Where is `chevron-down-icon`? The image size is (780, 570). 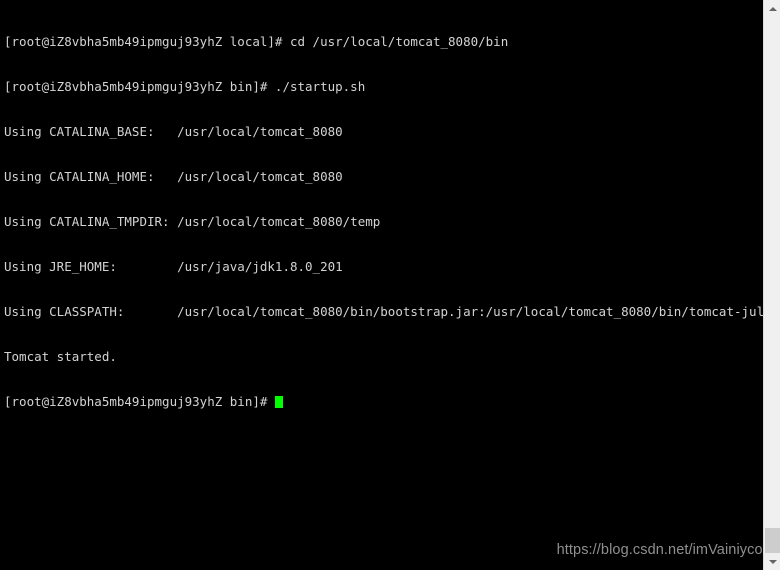 chevron-down-icon is located at coordinates (772, 561).